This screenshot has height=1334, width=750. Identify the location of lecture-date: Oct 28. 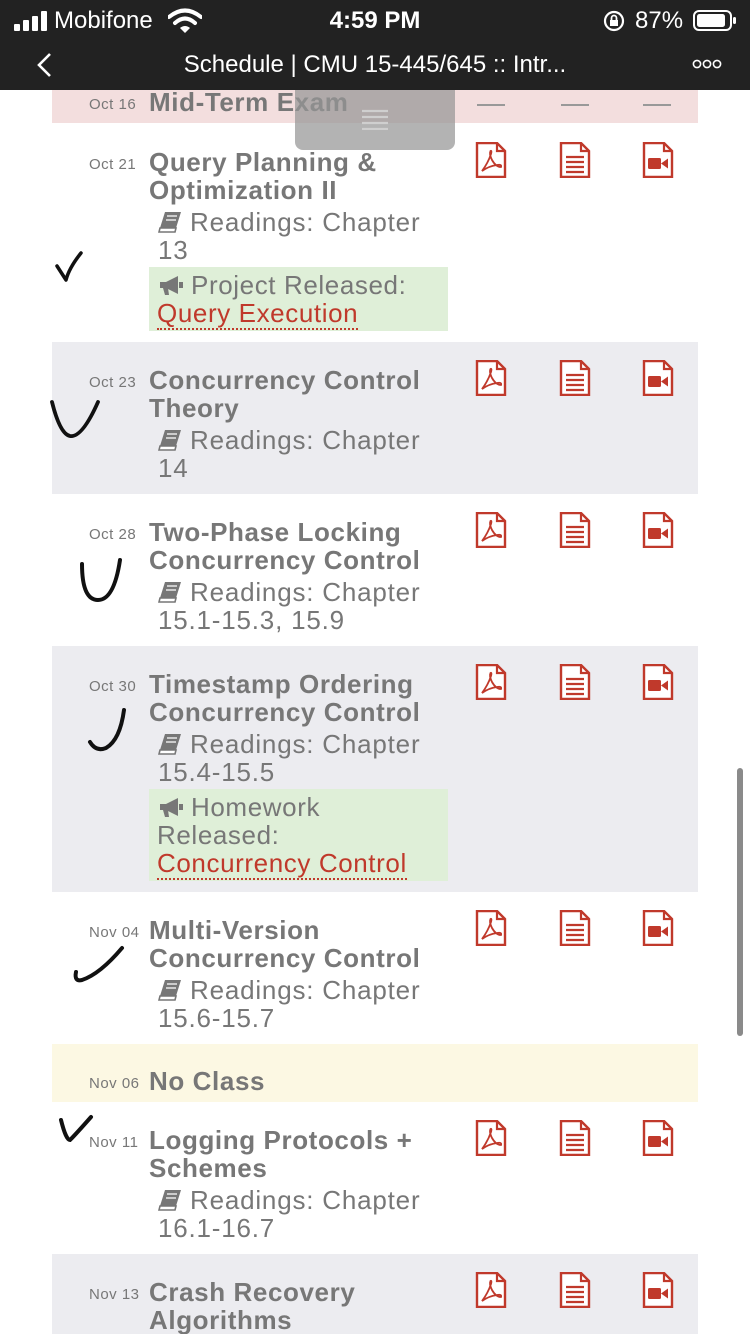
(113, 534).